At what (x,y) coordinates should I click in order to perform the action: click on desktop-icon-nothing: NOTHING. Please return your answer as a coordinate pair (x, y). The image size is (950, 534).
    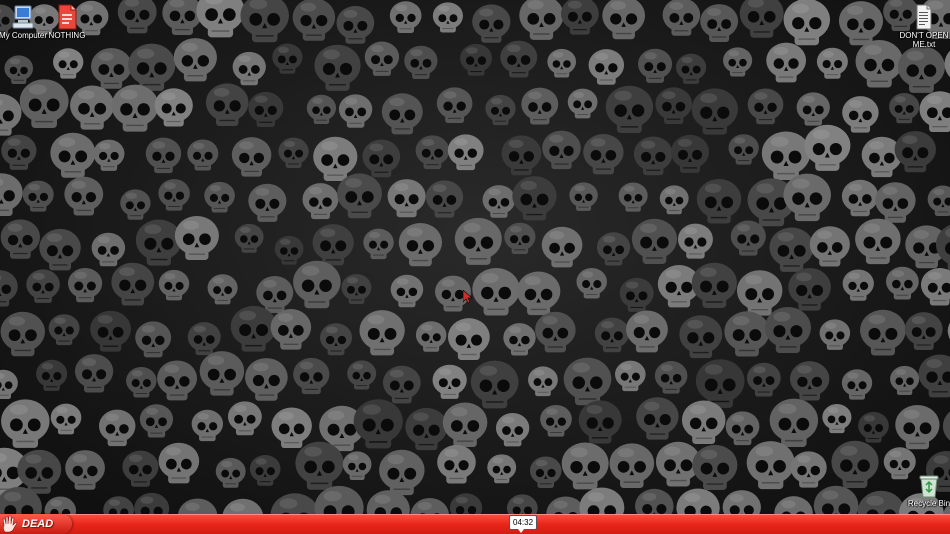
    Looking at the image, I should click on (67, 22).